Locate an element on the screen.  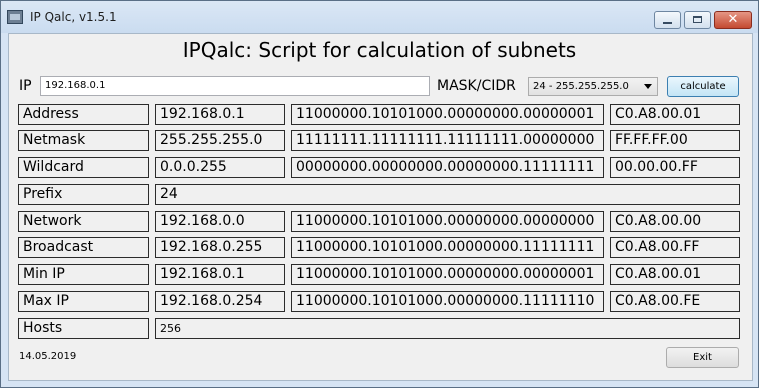
address-binary: 11000000.10101000.00000000.00000001 is located at coordinates (447, 114).